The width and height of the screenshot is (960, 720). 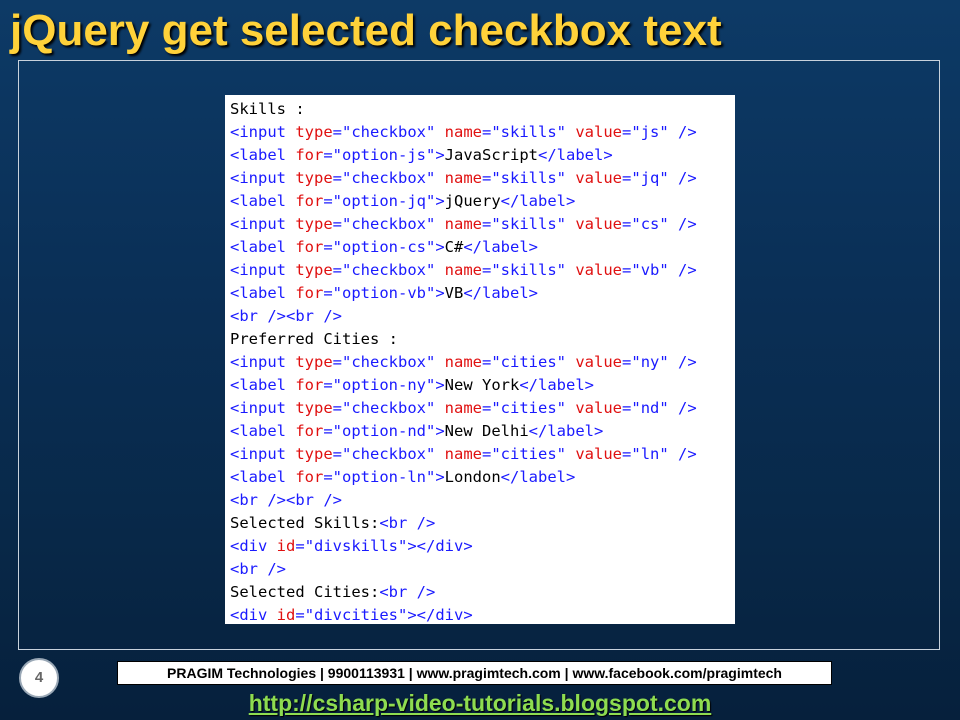 I want to click on code-token-tag: ></div>, so click(x=440, y=546).